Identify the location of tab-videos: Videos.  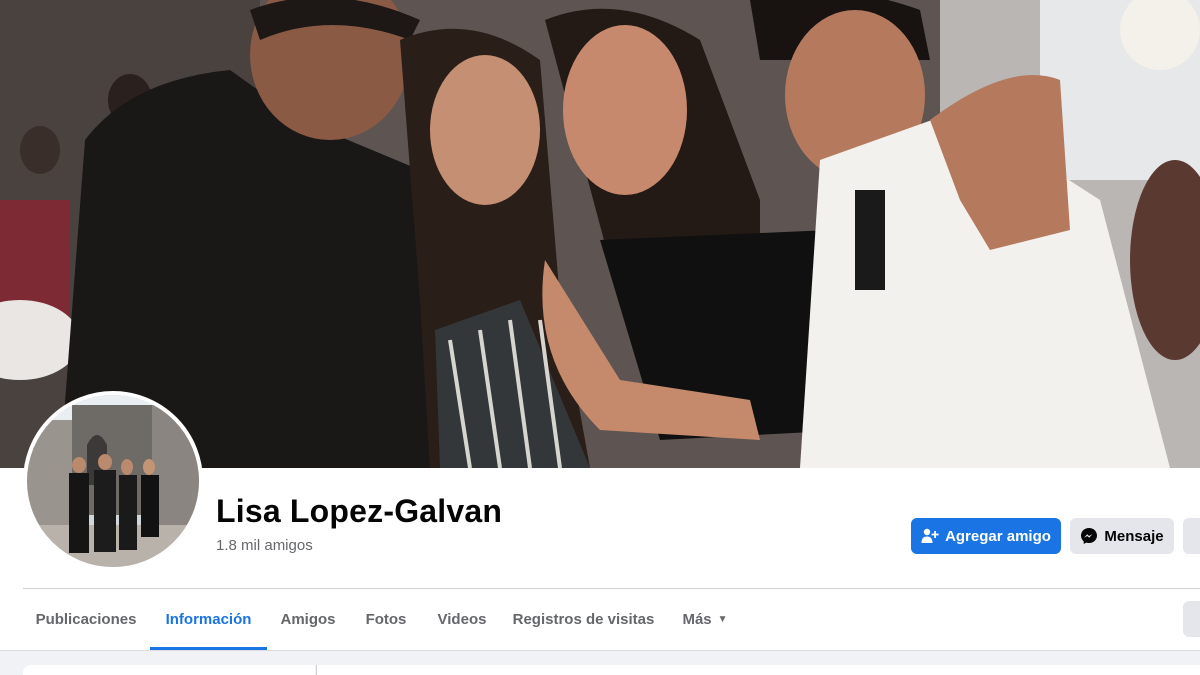
(462, 619).